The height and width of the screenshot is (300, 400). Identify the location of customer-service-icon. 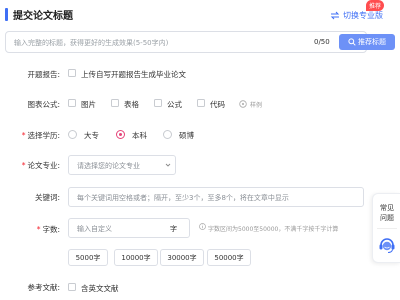
(387, 245).